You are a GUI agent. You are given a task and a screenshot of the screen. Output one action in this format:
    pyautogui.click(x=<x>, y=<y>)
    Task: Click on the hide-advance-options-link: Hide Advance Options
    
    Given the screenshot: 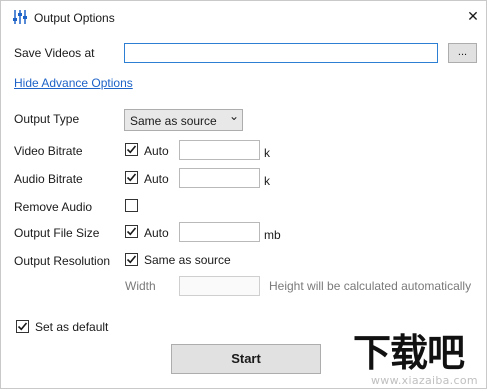 What is the action you would take?
    pyautogui.click(x=73, y=83)
    